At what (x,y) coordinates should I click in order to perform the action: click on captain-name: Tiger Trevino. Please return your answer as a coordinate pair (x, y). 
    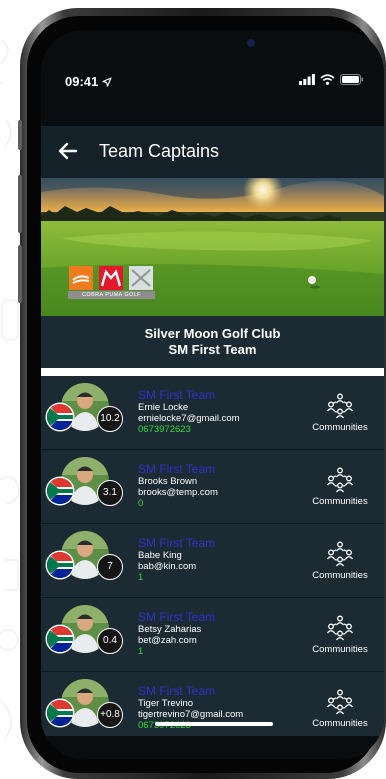
    Looking at the image, I should click on (166, 703).